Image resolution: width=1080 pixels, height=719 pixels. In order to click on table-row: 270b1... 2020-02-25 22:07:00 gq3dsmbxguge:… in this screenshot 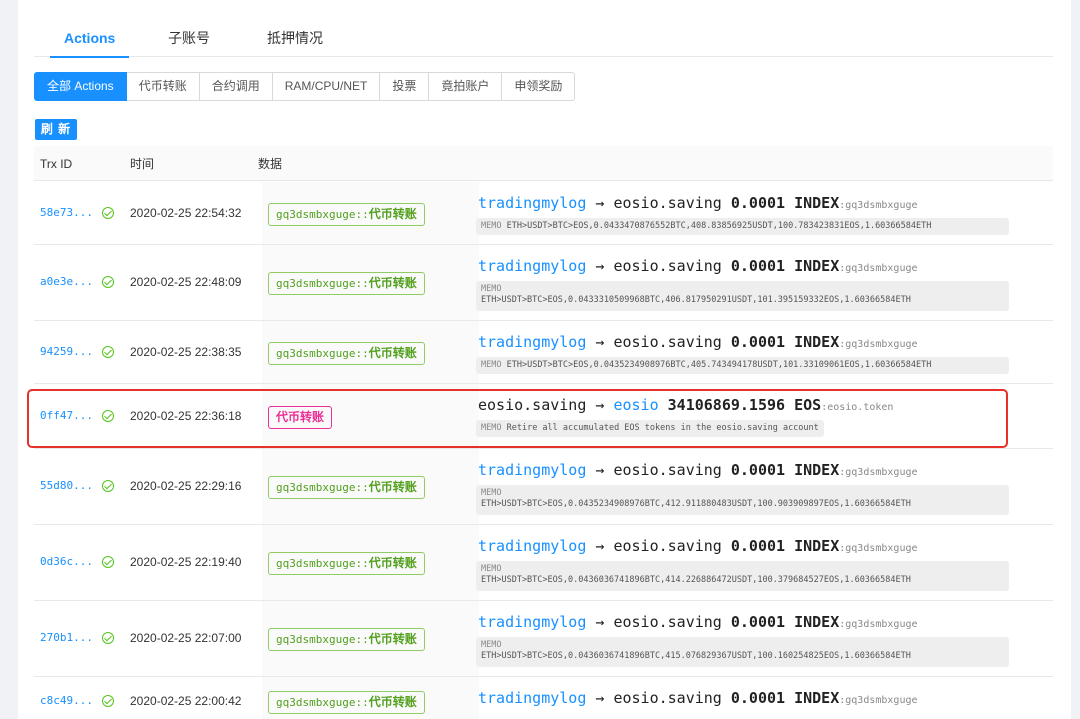, I will do `click(543, 639)`.